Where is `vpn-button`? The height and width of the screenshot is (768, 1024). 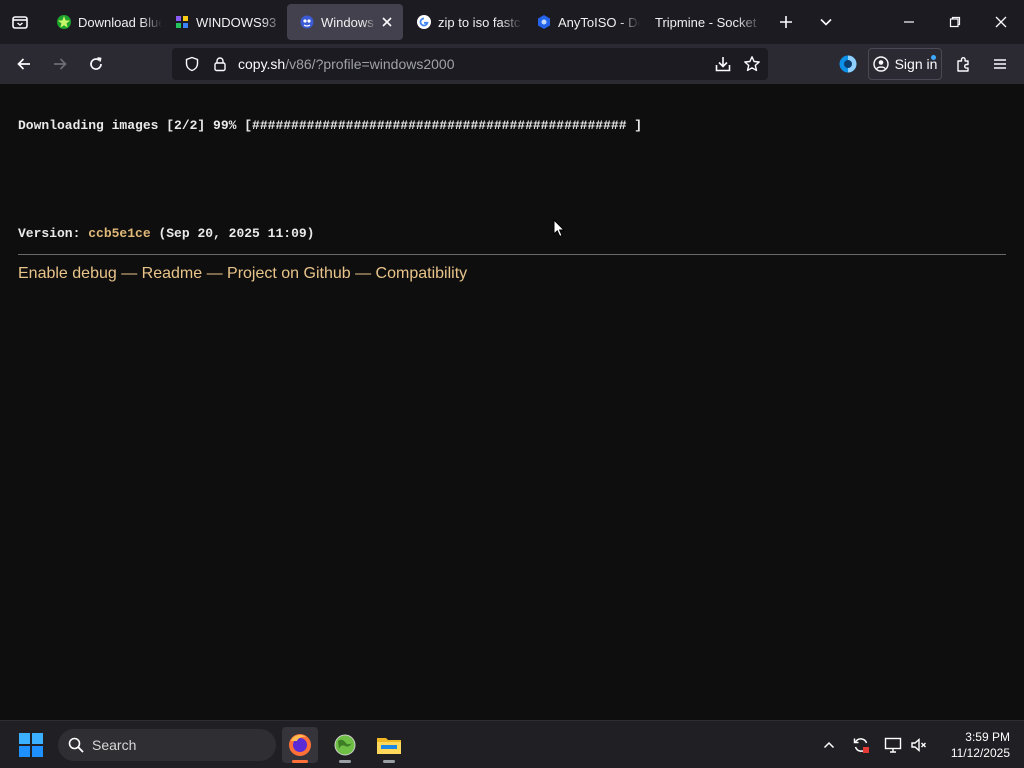
vpn-button is located at coordinates (848, 64).